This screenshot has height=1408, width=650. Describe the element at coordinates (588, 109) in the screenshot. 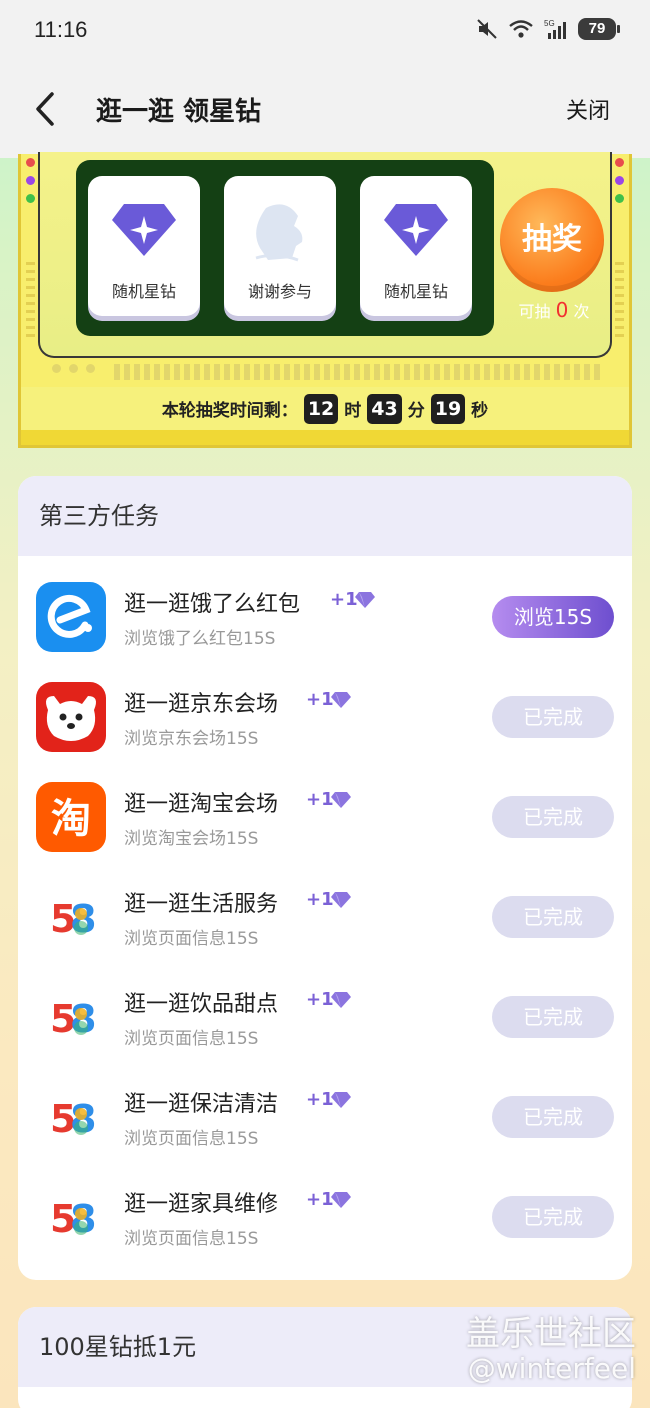

I see `close-button: 关闭` at that location.